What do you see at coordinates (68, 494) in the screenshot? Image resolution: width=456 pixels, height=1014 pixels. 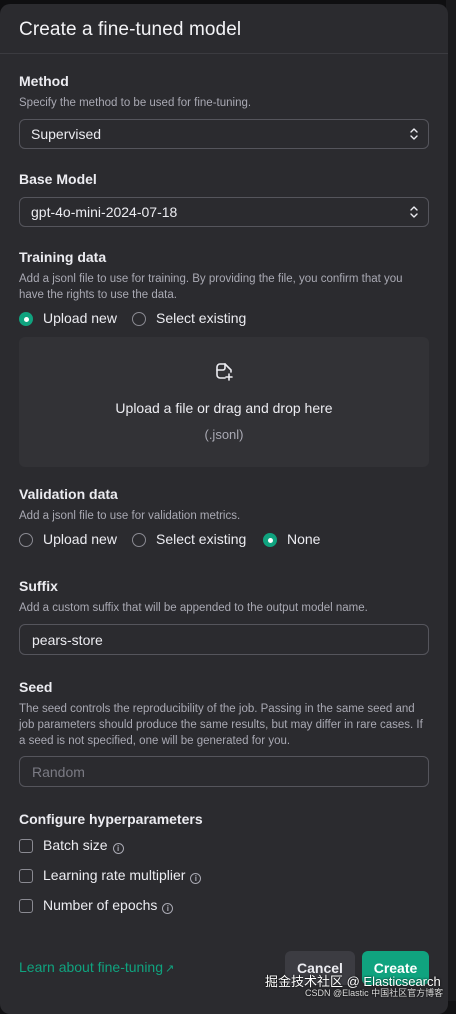 I see `validation-data-label: Validation data` at bounding box center [68, 494].